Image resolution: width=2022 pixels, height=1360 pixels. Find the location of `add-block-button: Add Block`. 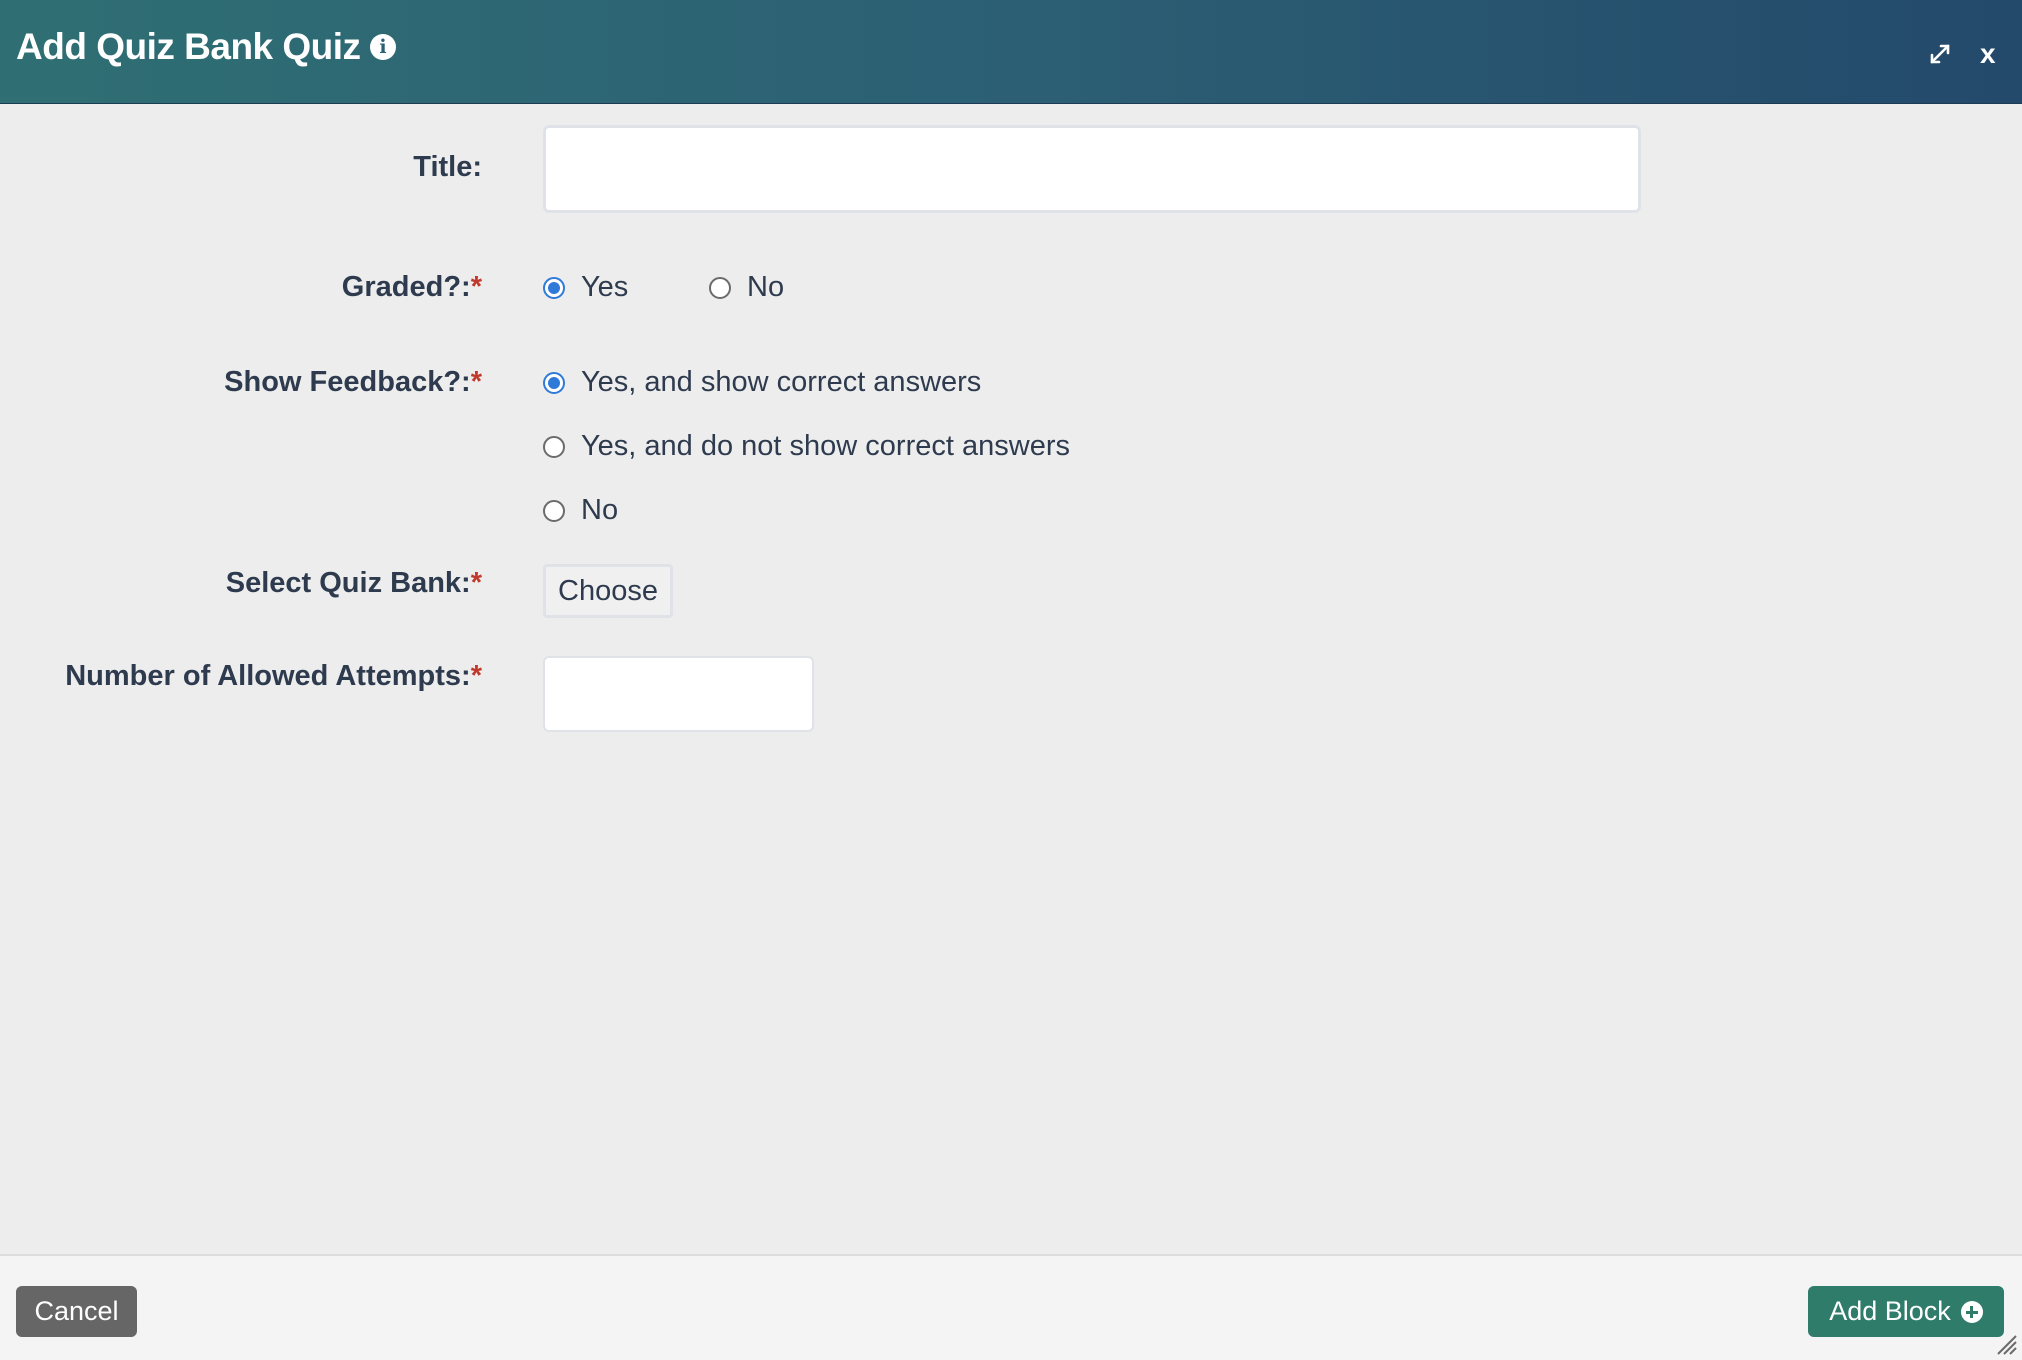

add-block-button: Add Block is located at coordinates (1906, 1311).